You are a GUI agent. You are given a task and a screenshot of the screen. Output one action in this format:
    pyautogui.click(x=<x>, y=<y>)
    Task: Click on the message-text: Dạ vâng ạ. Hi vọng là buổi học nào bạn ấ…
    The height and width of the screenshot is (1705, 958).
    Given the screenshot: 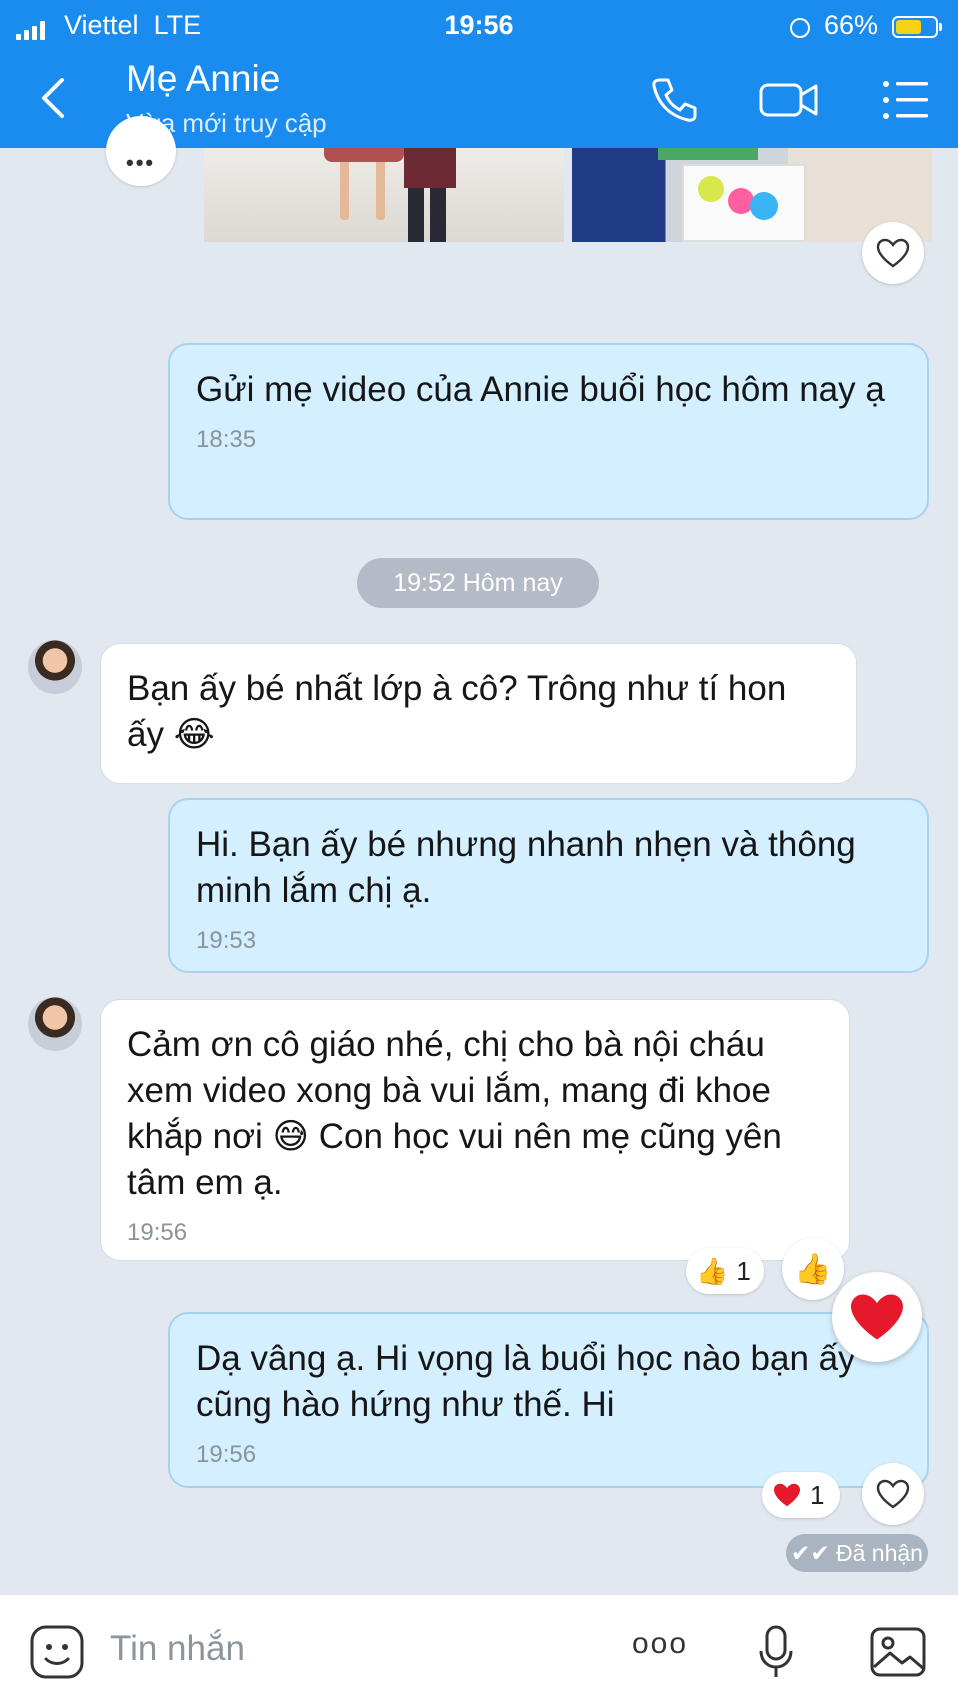 What is the action you would take?
    pyautogui.click(x=526, y=1381)
    